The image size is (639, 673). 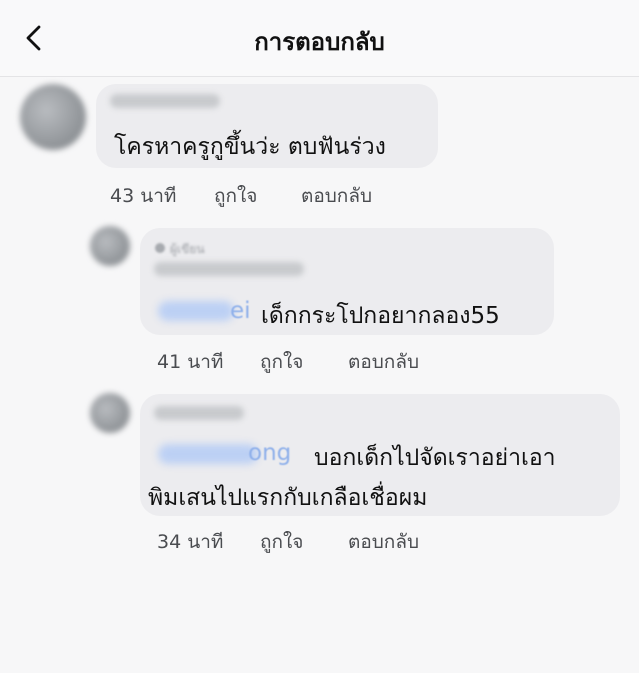 I want to click on mention-fragment: ei, so click(x=240, y=311).